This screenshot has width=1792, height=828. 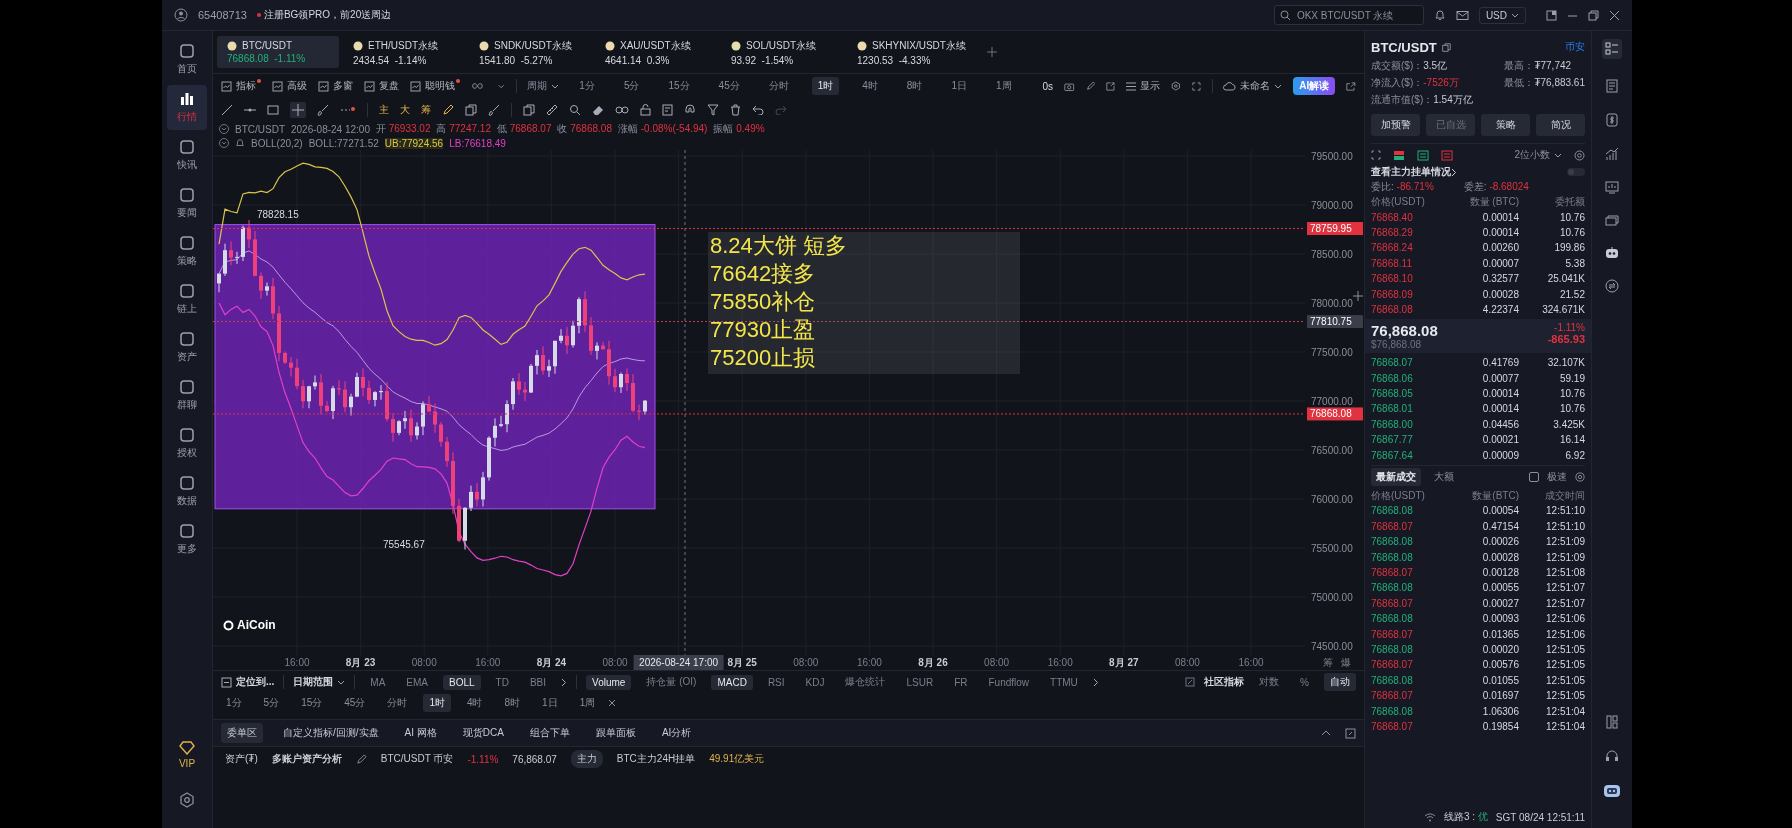 What do you see at coordinates (187, 491) in the screenshot?
I see `nav-item: 数据` at bounding box center [187, 491].